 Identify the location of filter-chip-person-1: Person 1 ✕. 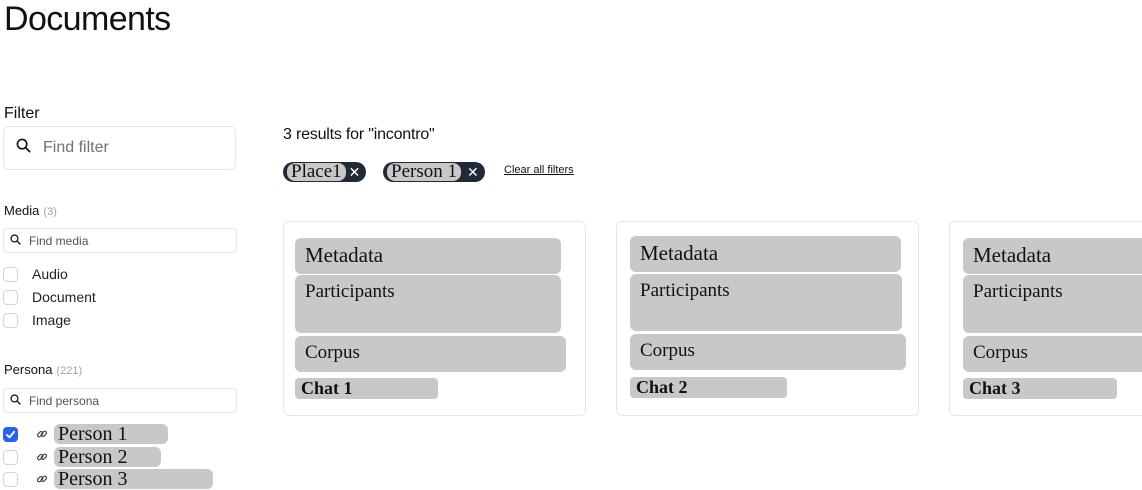
(434, 172).